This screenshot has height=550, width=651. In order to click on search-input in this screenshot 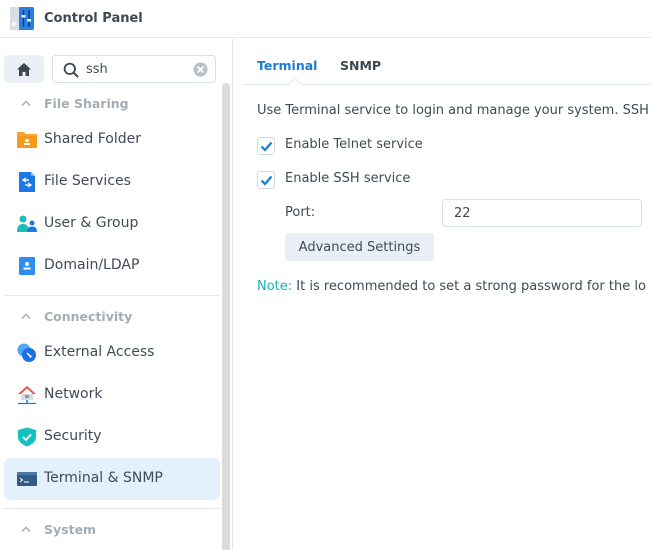, I will do `click(136, 69)`.